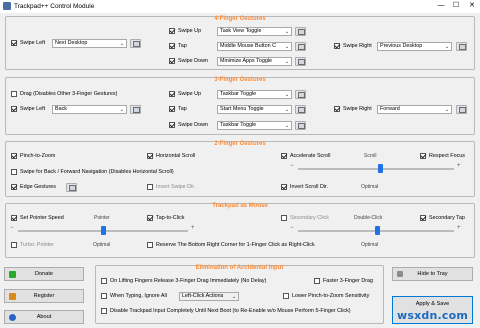 The width and height of the screenshot is (480, 328). What do you see at coordinates (472, 6) in the screenshot?
I see `close-button: ✕` at bounding box center [472, 6].